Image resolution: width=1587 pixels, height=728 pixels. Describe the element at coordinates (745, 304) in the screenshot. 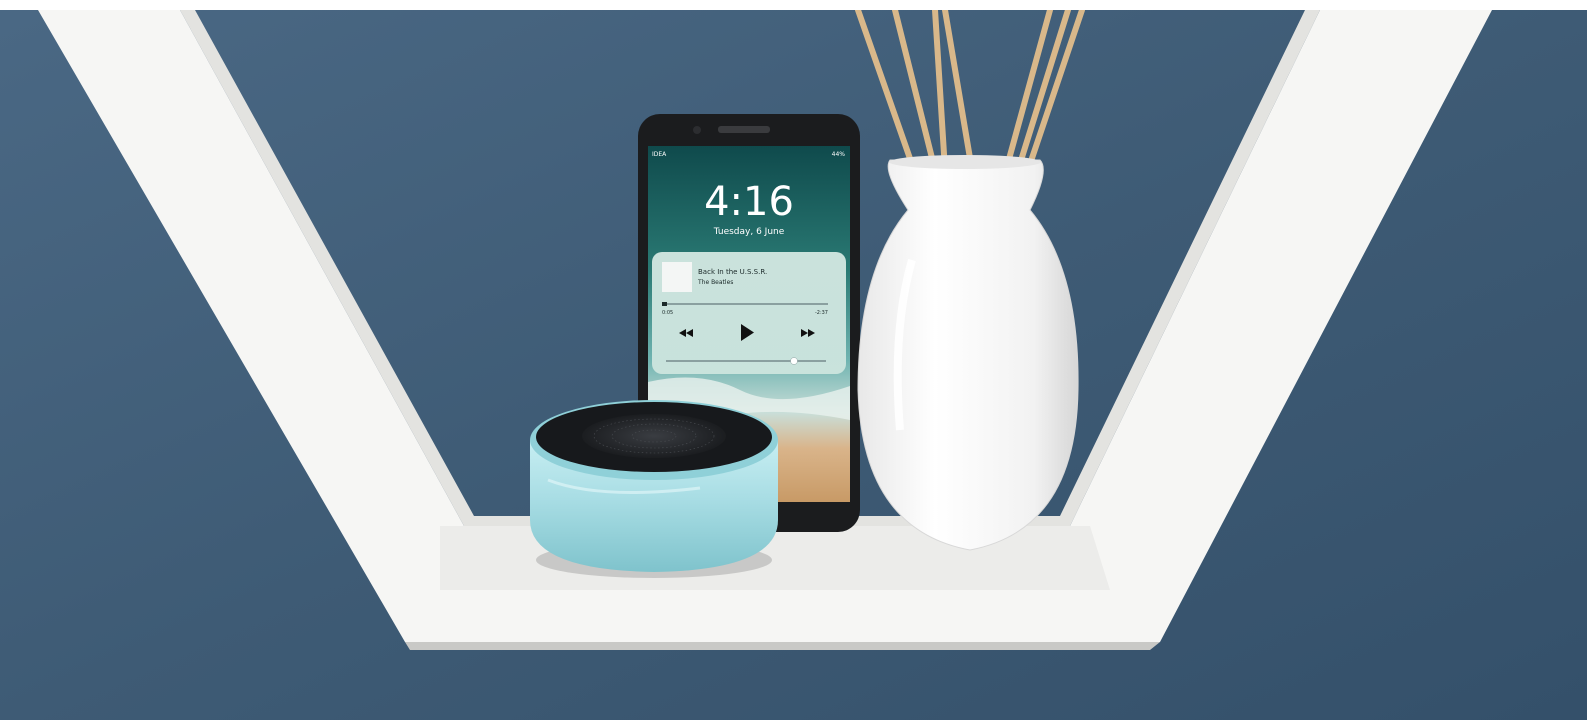

I see `progress-track` at that location.